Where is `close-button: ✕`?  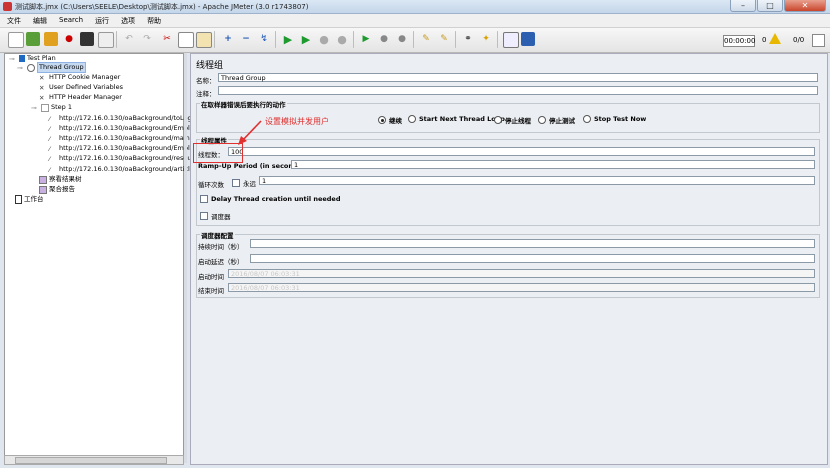 close-button: ✕ is located at coordinates (805, 6).